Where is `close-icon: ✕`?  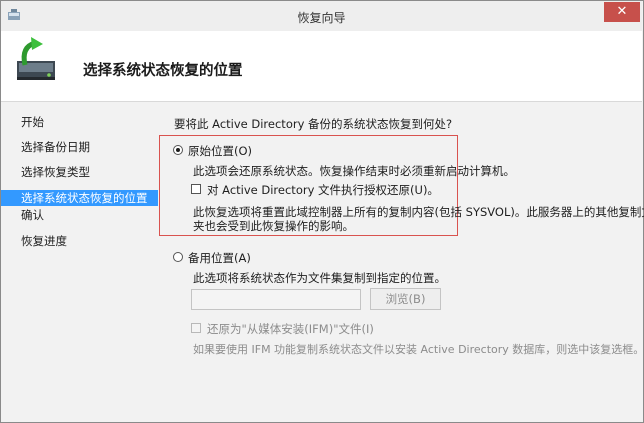 close-icon: ✕ is located at coordinates (622, 11).